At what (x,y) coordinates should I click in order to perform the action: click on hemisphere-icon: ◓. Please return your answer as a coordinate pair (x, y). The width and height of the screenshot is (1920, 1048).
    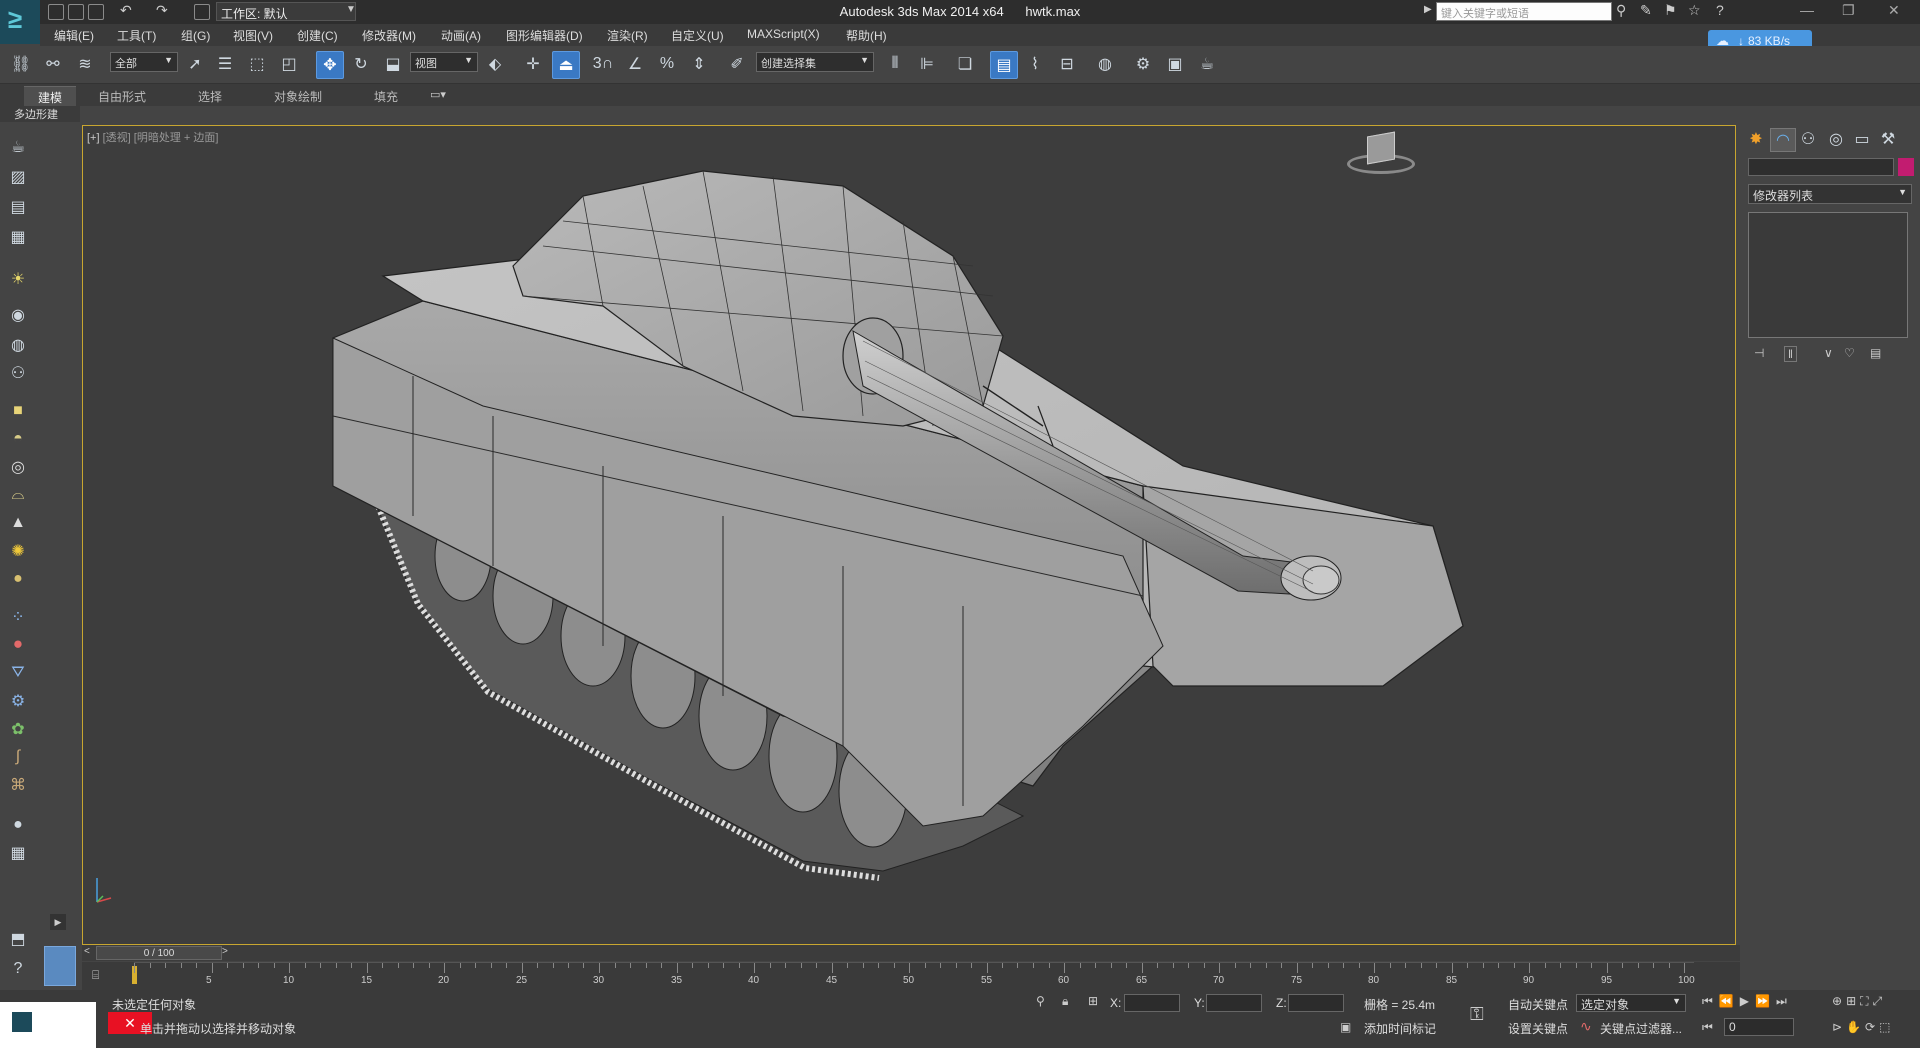
    Looking at the image, I should click on (18, 439).